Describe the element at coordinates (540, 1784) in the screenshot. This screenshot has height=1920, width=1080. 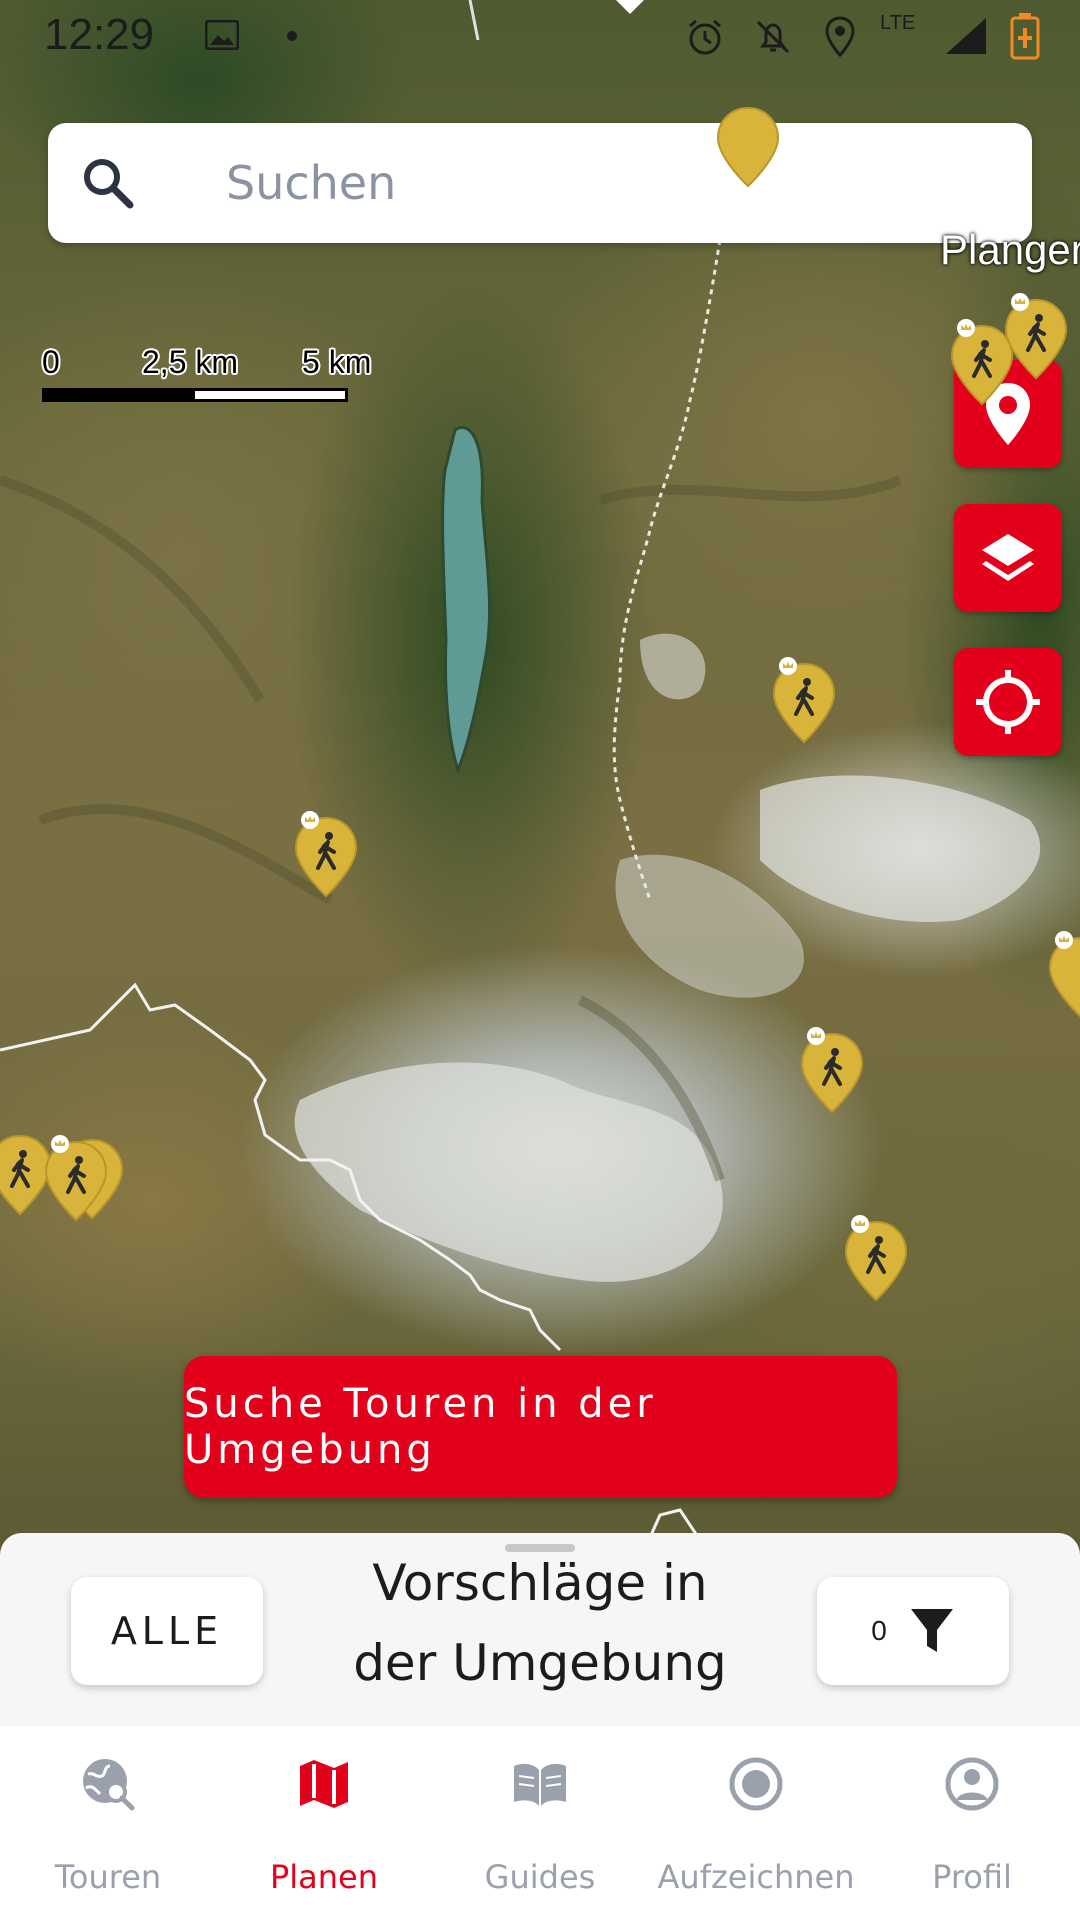
I see `book-open-icon` at that location.